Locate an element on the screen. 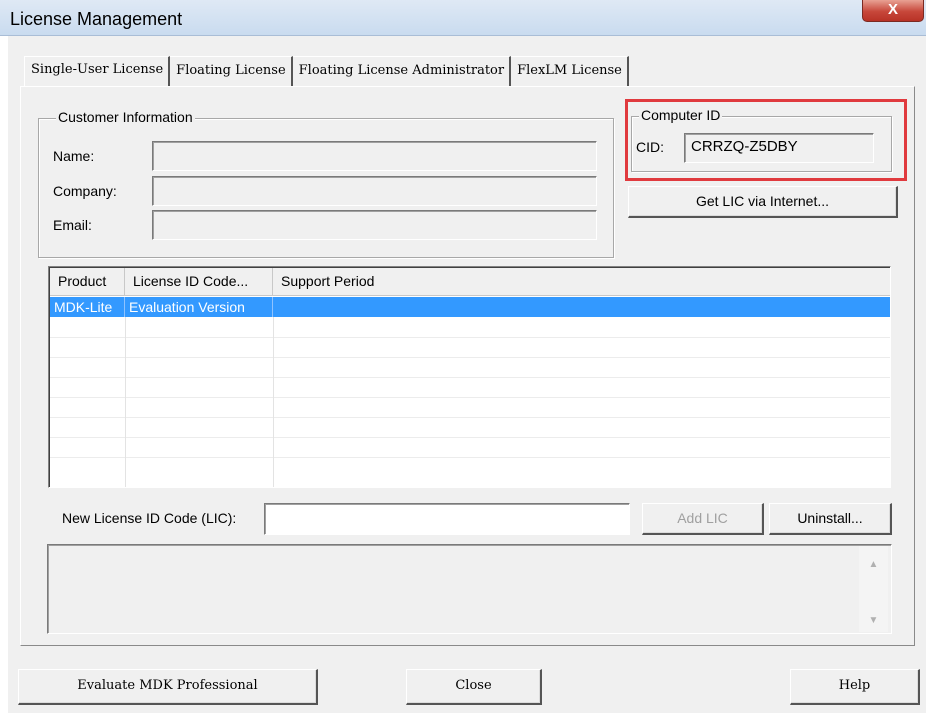 This screenshot has width=926, height=713. table-row: MDK-Lite Evaluation Version is located at coordinates (470, 307).